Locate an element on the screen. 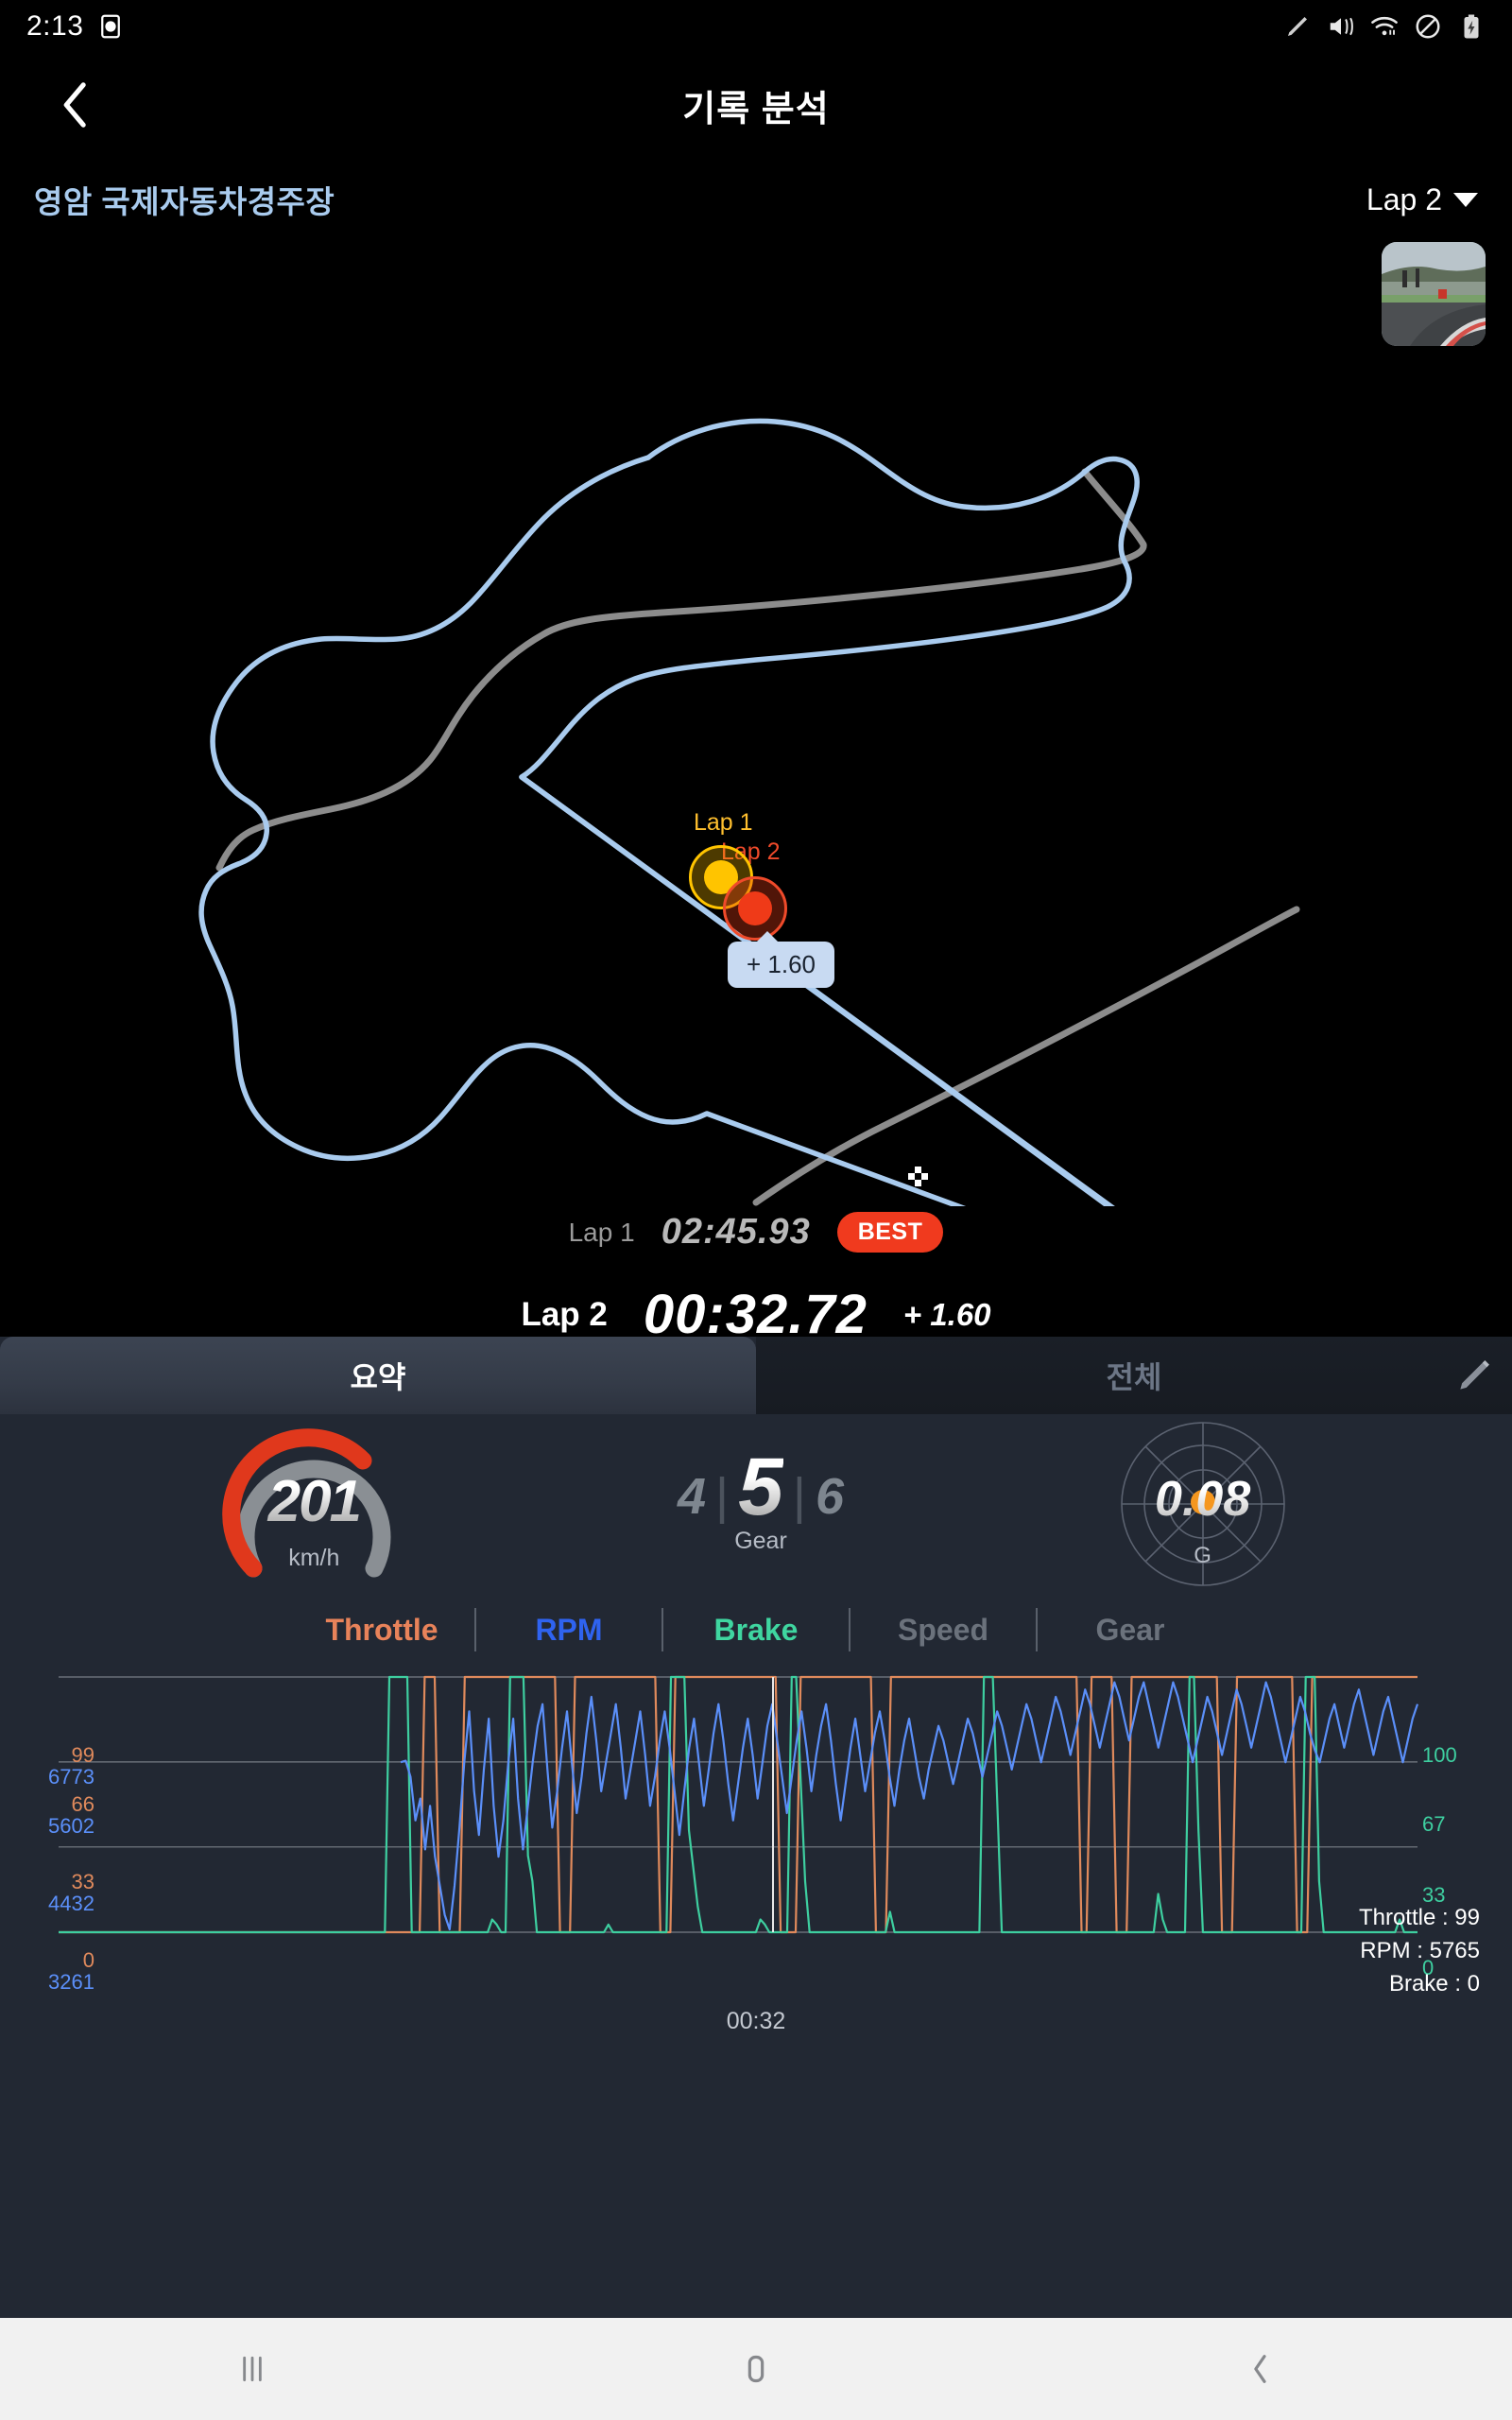 This screenshot has width=1512, height=2420. track-photo-thumbnail is located at coordinates (1434, 294).